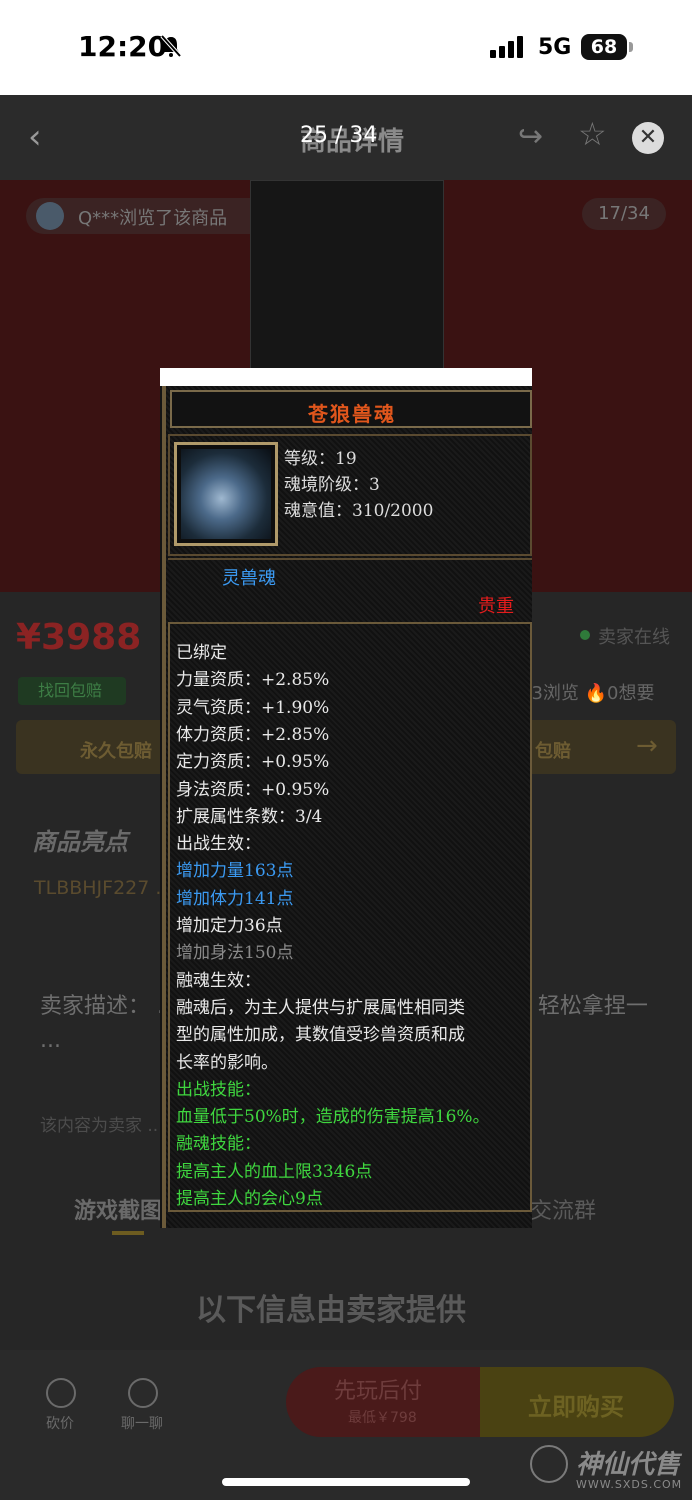  Describe the element at coordinates (378, 1391) in the screenshot. I see `play-first-label: 先玩后付` at that location.